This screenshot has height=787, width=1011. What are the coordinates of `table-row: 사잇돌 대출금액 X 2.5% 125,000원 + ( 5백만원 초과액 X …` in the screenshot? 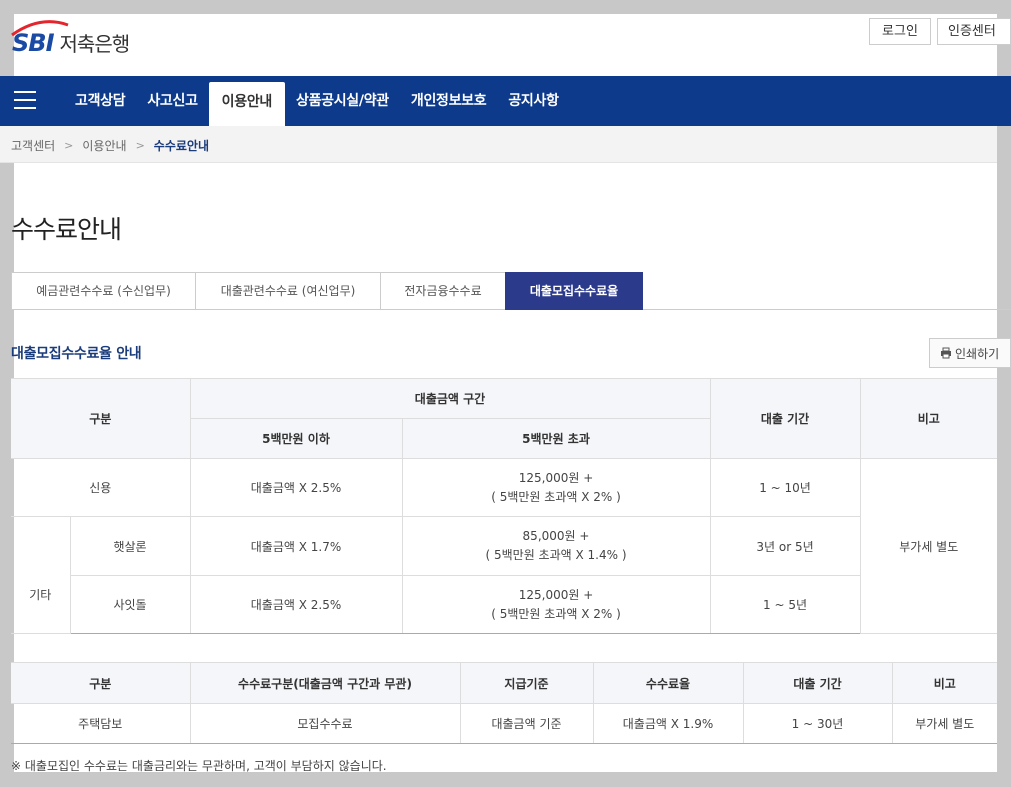 It's located at (504, 604).